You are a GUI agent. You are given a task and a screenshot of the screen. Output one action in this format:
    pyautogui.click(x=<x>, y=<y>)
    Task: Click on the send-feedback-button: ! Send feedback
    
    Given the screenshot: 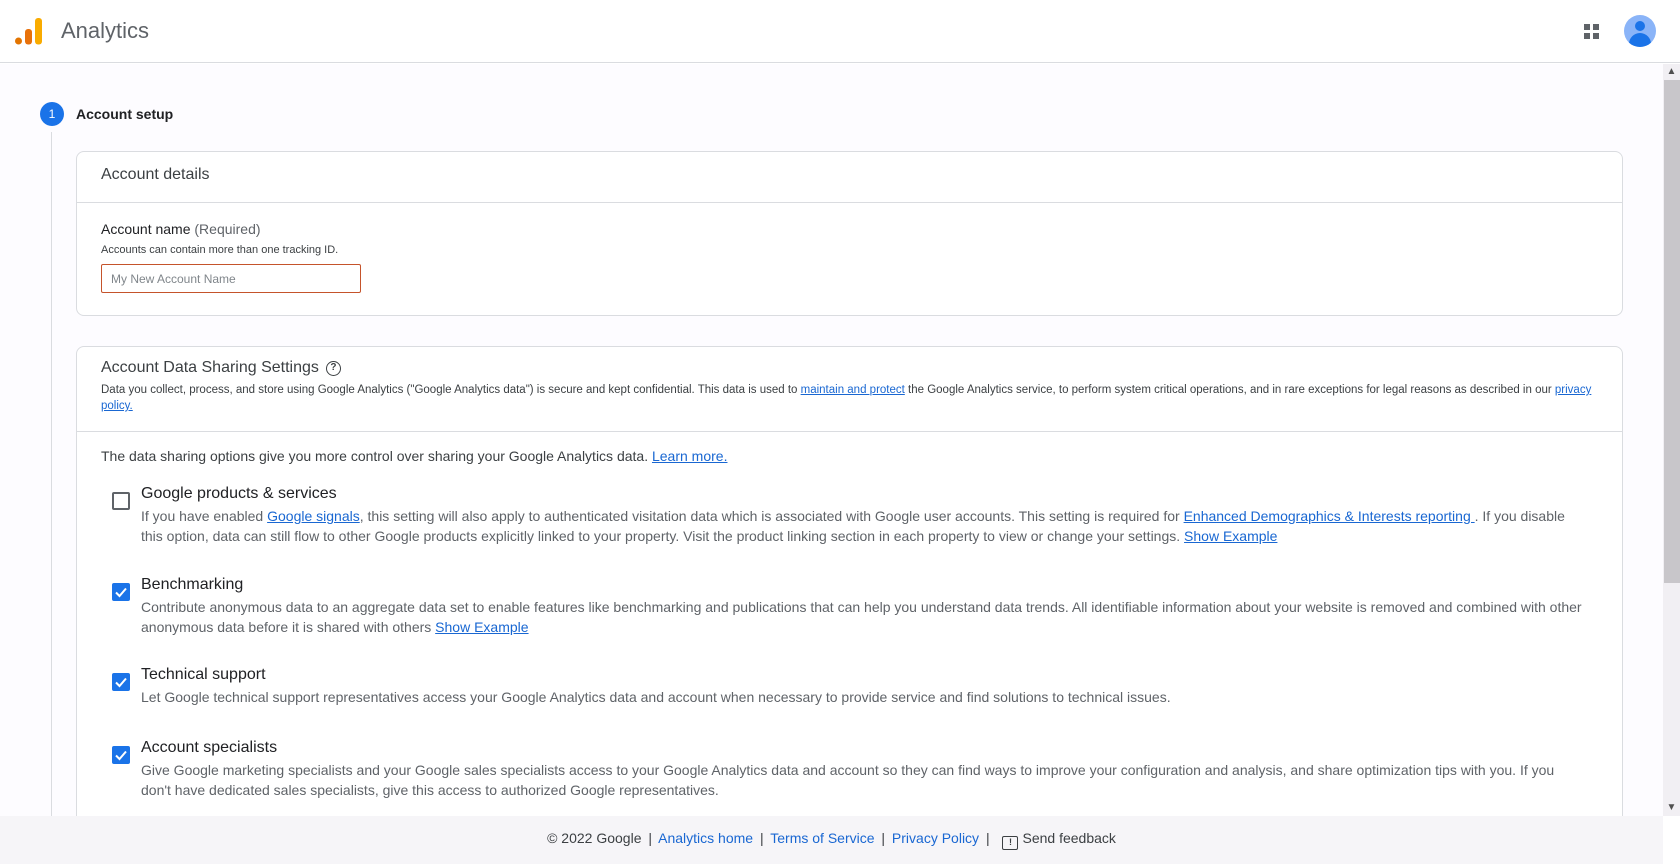 What is the action you would take?
    pyautogui.click(x=1056, y=840)
    